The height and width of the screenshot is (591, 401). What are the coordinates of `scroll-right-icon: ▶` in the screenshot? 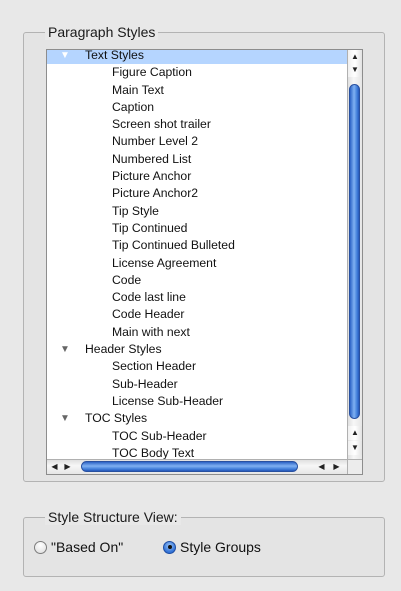 It's located at (336, 467).